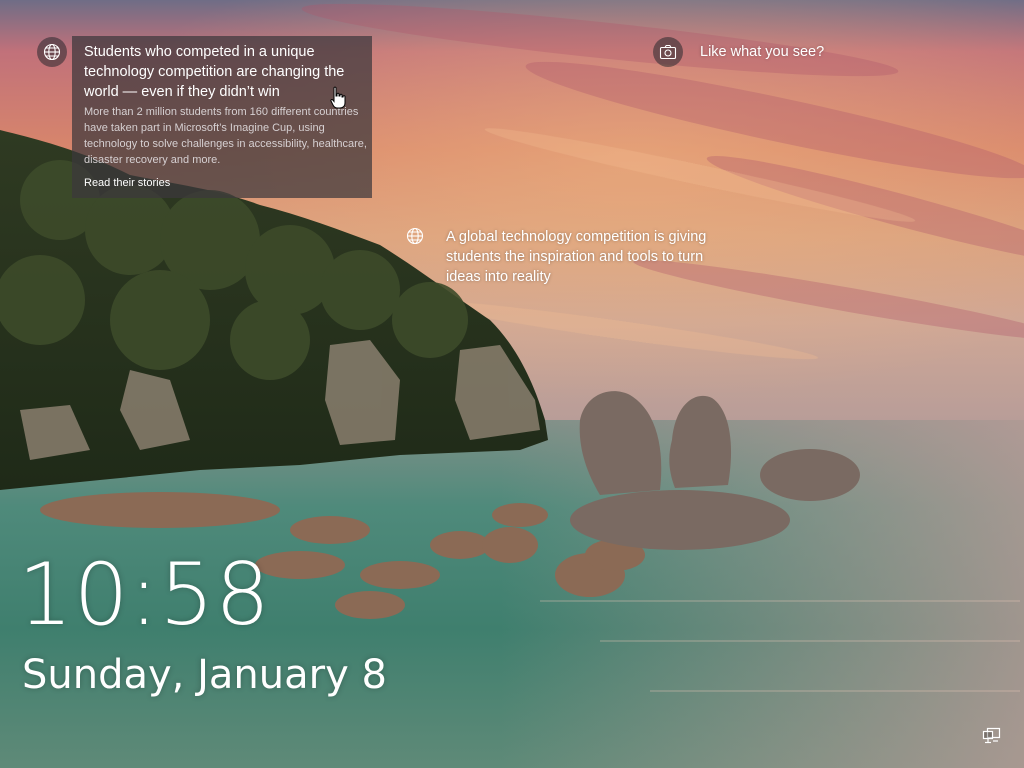  What do you see at coordinates (127, 183) in the screenshot?
I see `read-stories-link: Read their stories` at bounding box center [127, 183].